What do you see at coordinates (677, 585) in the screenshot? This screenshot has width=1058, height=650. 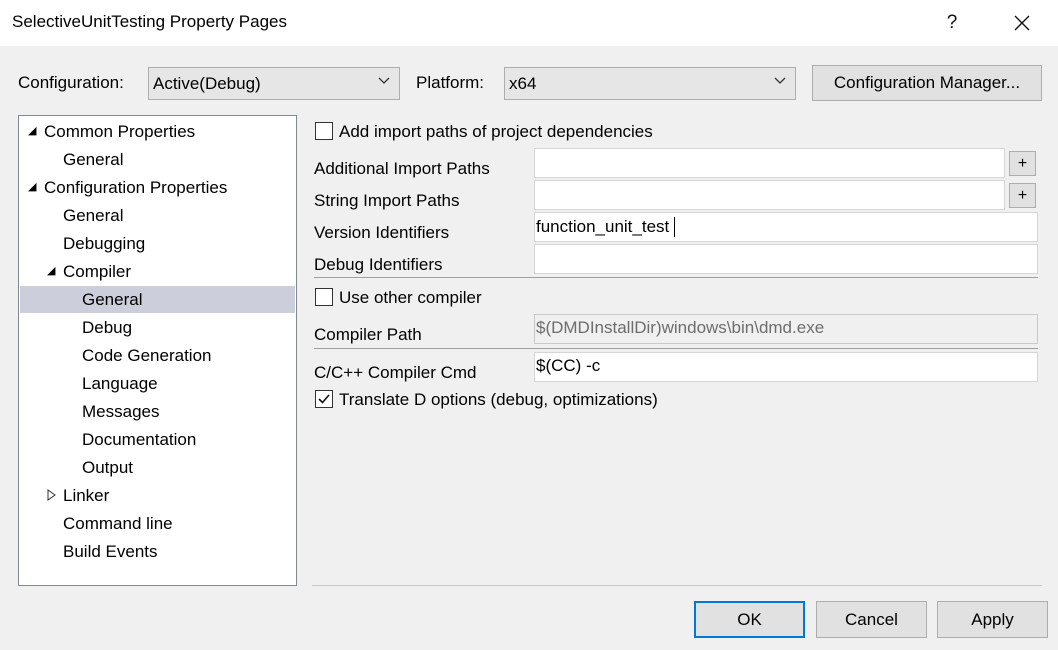 I see `footer-divider` at bounding box center [677, 585].